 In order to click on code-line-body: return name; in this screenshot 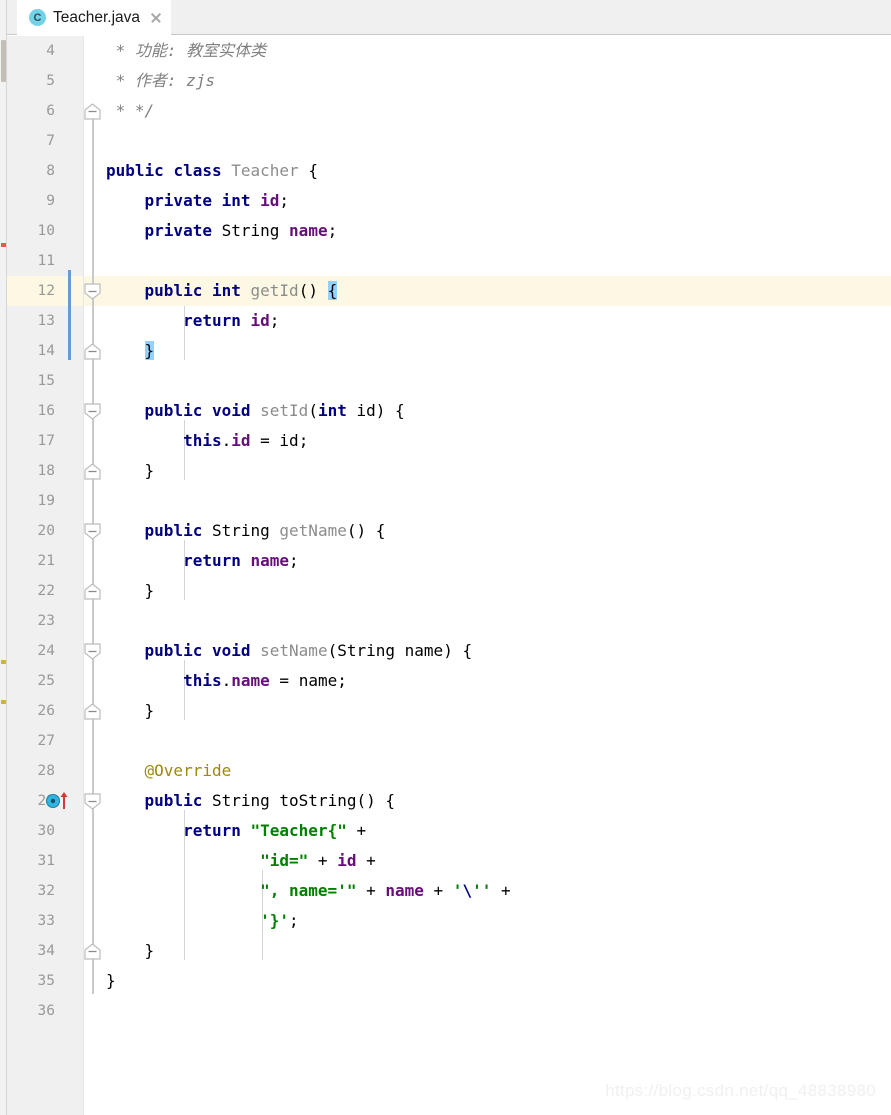, I will do `click(487, 561)`.